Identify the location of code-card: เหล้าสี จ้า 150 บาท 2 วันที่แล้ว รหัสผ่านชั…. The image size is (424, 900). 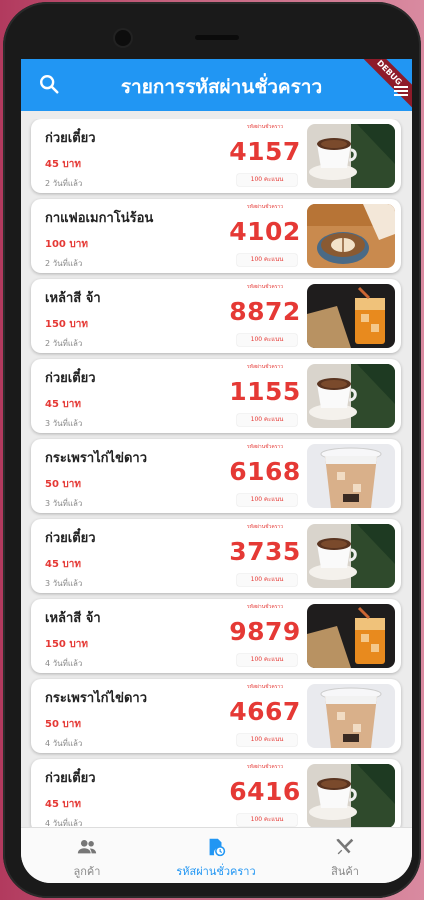
(216, 316).